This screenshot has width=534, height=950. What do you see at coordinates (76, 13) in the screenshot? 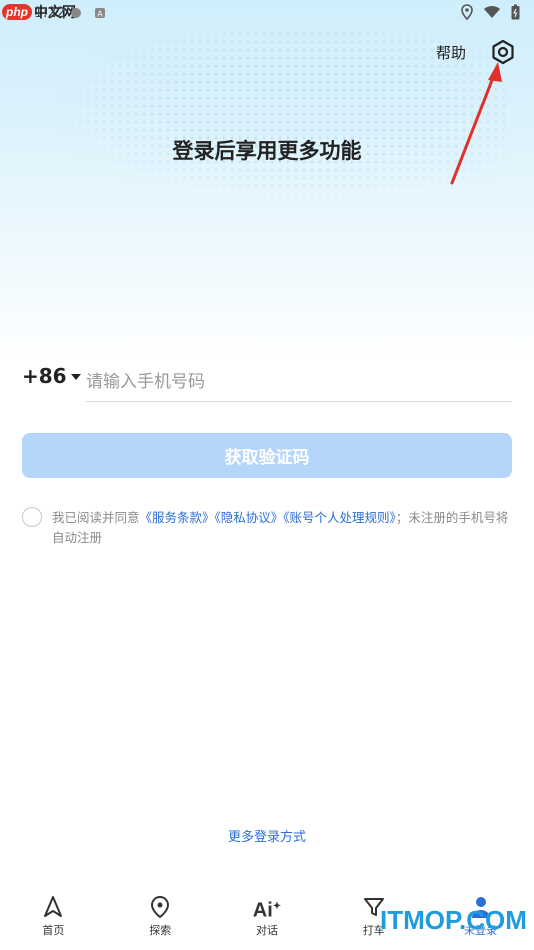
I see `notification-icon` at bounding box center [76, 13].